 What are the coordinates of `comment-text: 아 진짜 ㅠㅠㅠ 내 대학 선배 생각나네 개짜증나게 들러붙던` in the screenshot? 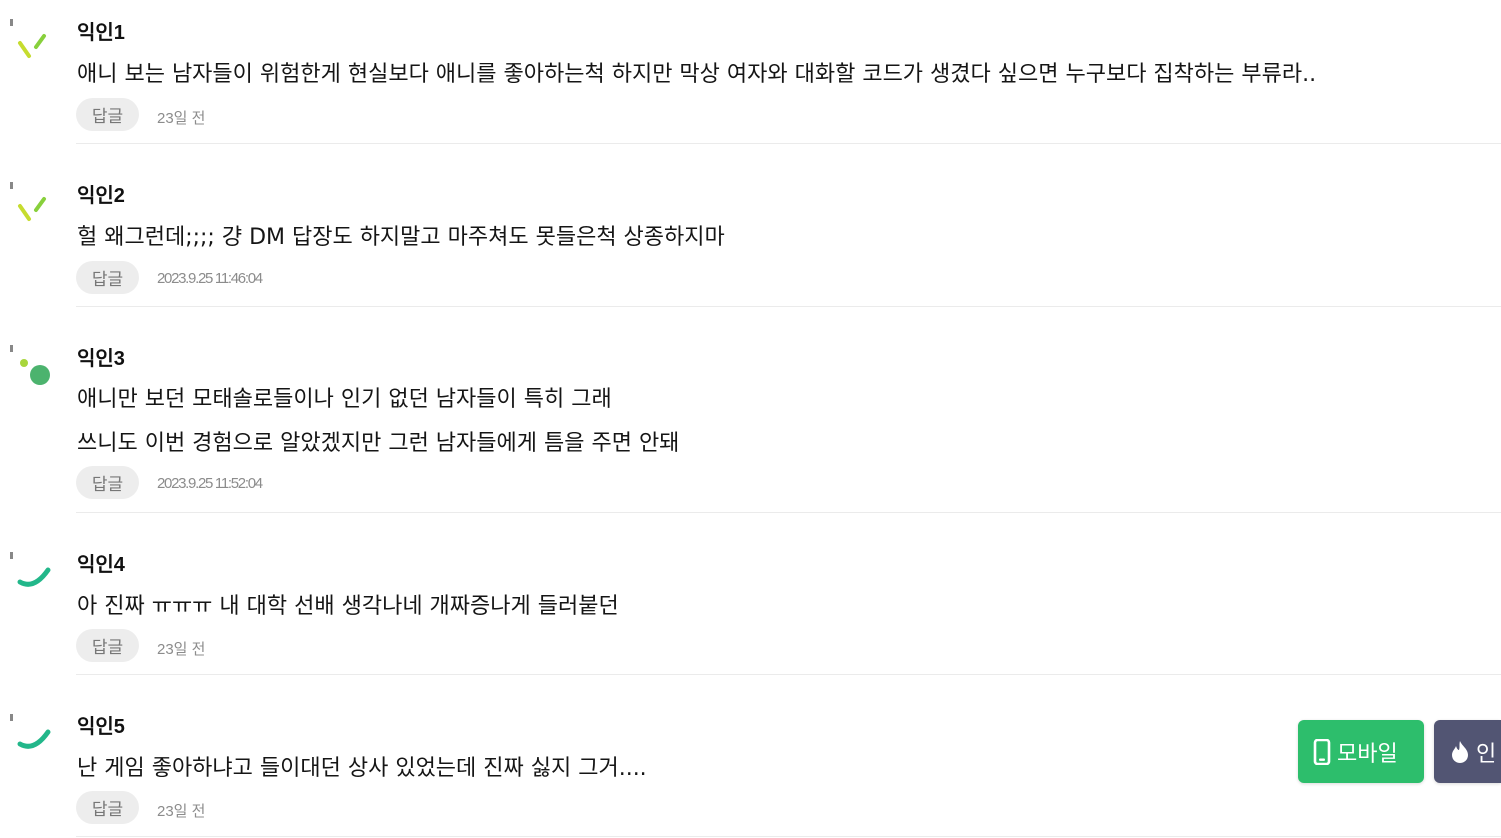 It's located at (348, 606).